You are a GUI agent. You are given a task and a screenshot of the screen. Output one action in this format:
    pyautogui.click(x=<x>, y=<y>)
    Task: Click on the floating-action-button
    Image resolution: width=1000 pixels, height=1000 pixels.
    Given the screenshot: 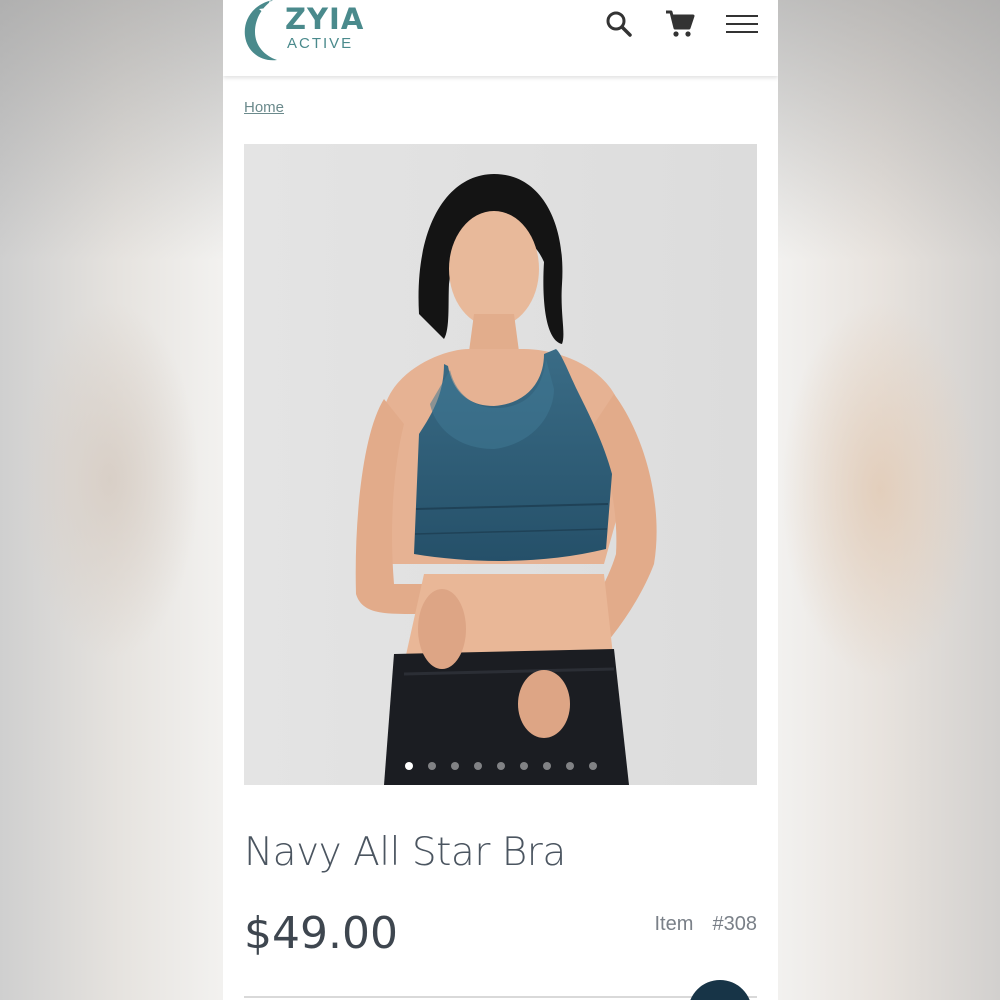 What is the action you would take?
    pyautogui.click(x=720, y=990)
    